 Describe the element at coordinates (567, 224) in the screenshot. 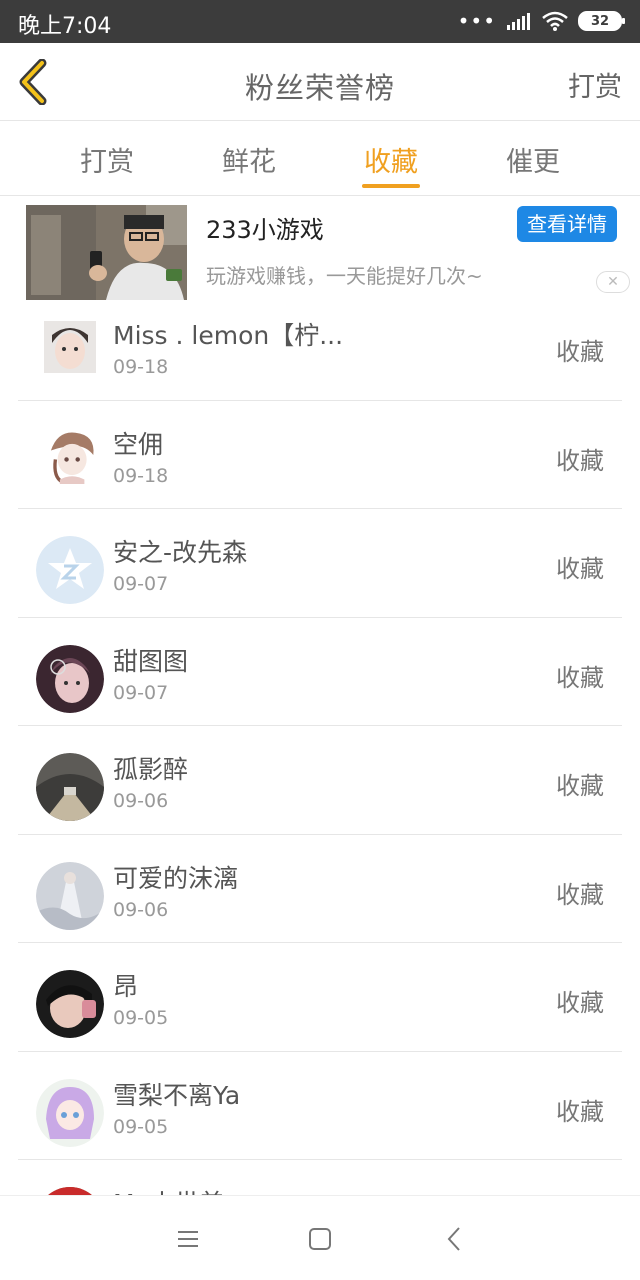

I see `view-details-button: 查看详情` at that location.